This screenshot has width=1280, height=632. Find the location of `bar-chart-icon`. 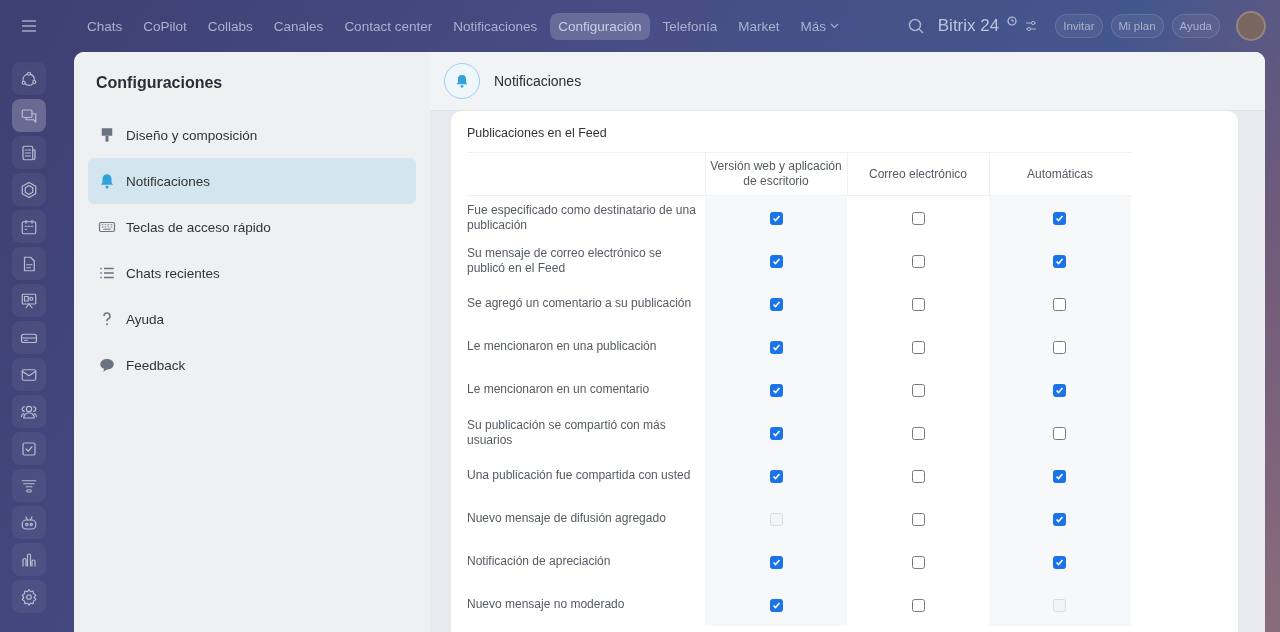

bar-chart-icon is located at coordinates (28, 559).